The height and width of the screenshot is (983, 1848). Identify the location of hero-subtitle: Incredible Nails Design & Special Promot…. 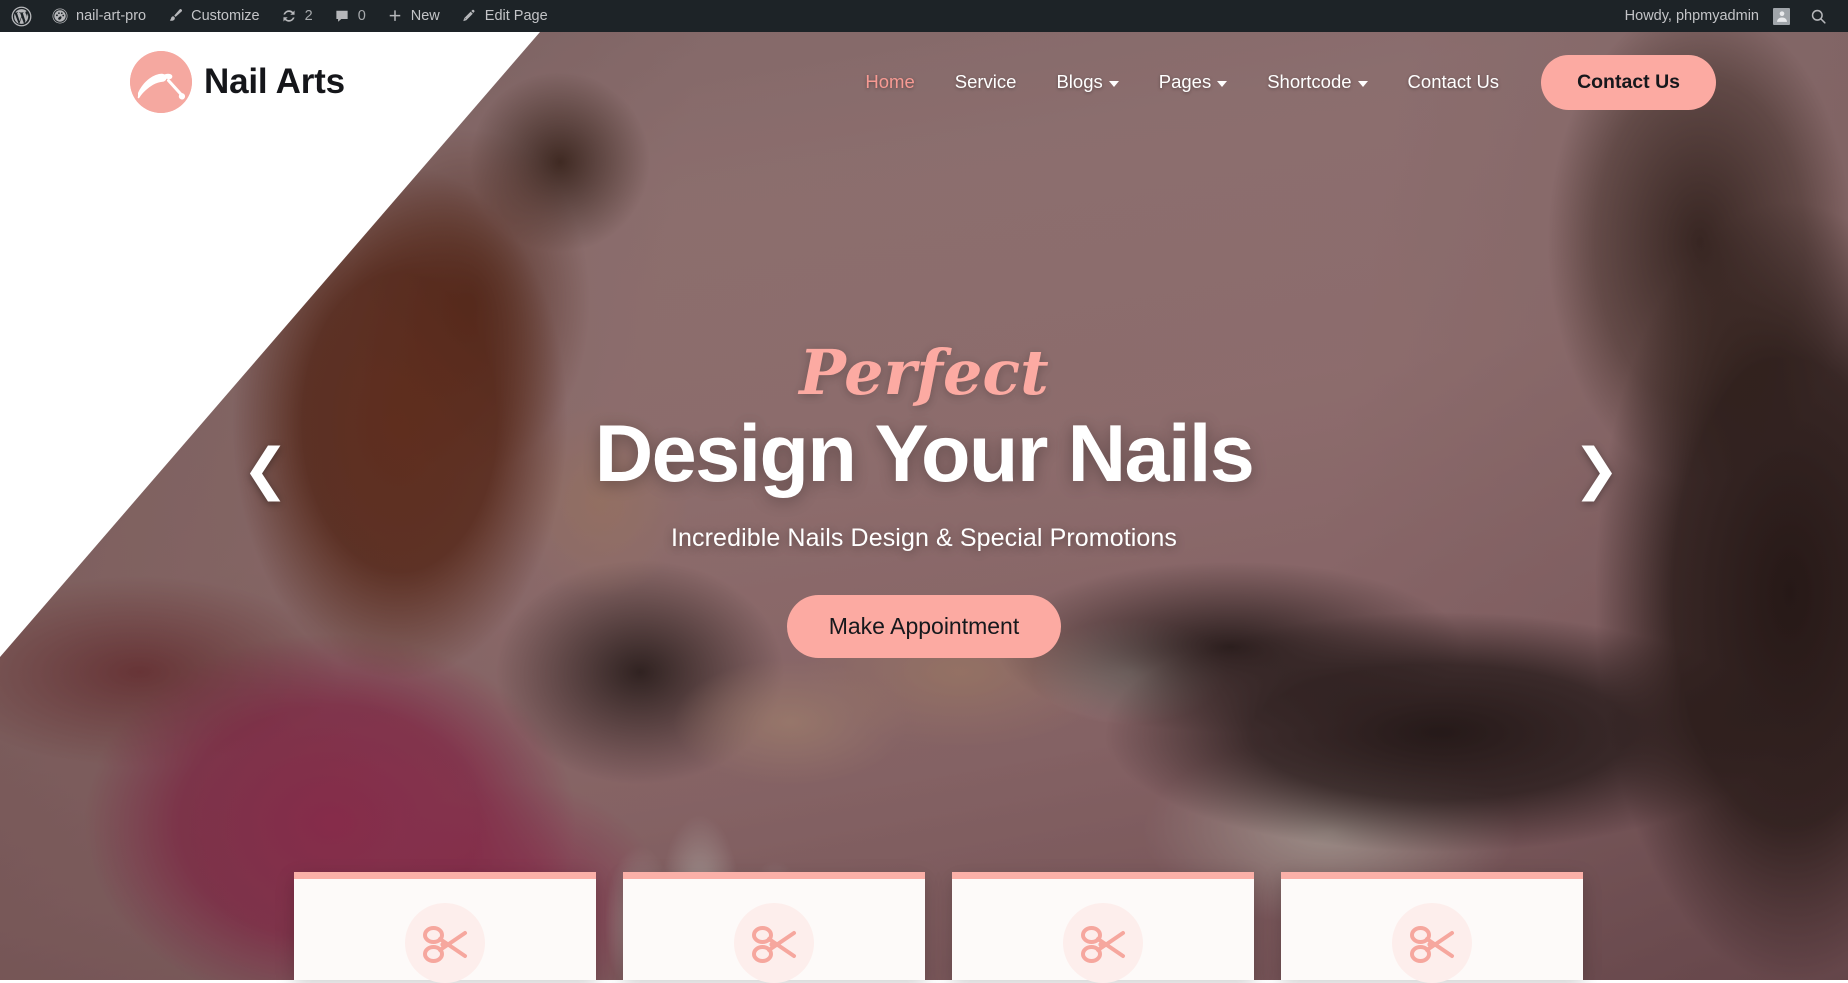
(924, 537).